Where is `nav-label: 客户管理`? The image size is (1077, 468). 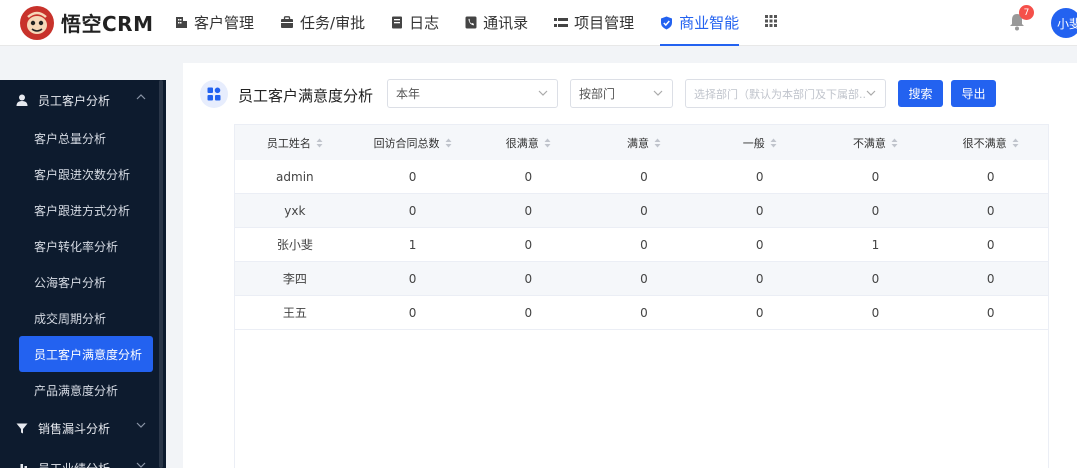 nav-label: 客户管理 is located at coordinates (224, 23).